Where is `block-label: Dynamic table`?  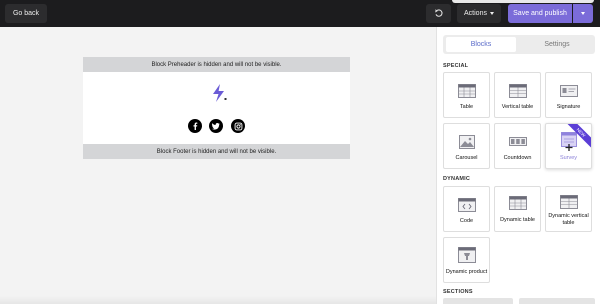 block-label: Dynamic table is located at coordinates (517, 220).